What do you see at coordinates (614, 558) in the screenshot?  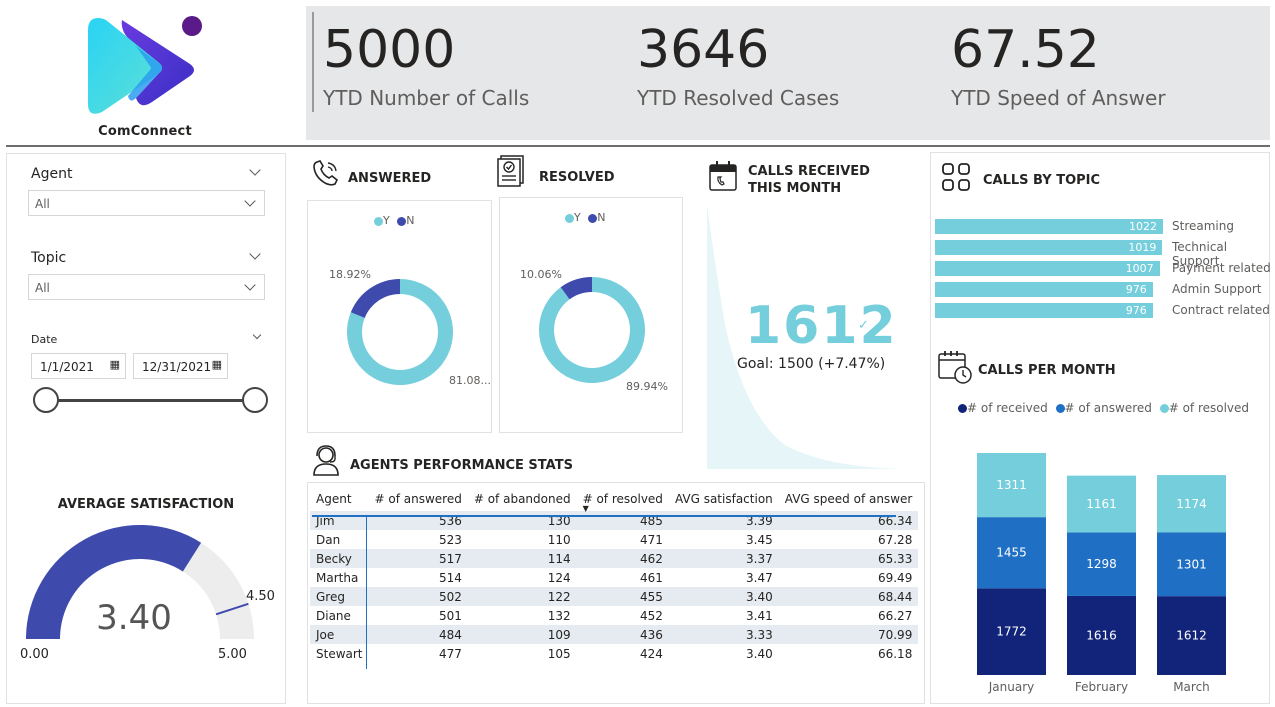 I see `table-row: Becky 517 114 462 3.37 65.33` at bounding box center [614, 558].